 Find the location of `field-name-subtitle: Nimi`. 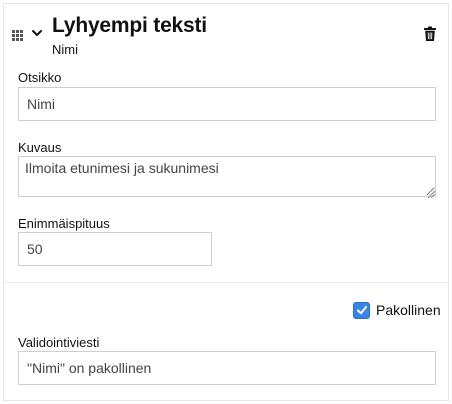

field-name-subtitle: Nimi is located at coordinates (65, 49).